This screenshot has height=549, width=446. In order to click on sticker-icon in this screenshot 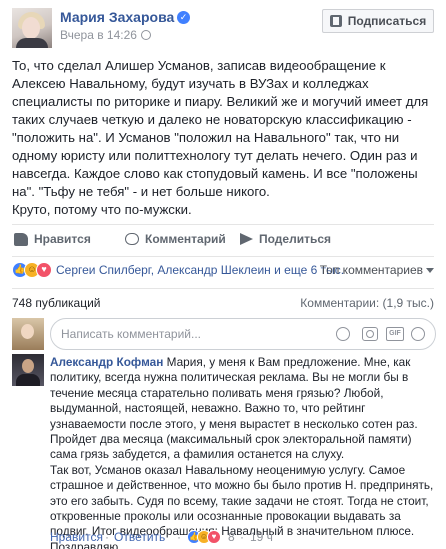, I will do `click(418, 334)`.